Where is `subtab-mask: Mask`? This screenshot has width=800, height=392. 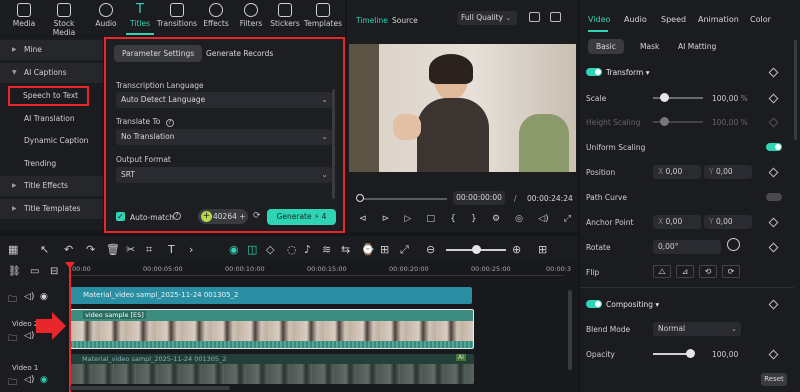 subtab-mask: Mask is located at coordinates (649, 46).